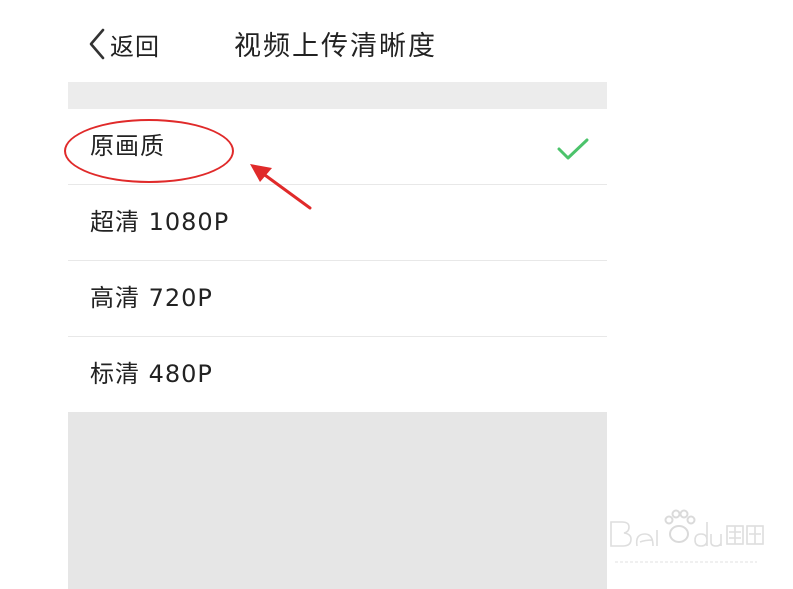  What do you see at coordinates (337, 222) in the screenshot?
I see `option-1080p: 超清 1080P` at bounding box center [337, 222].